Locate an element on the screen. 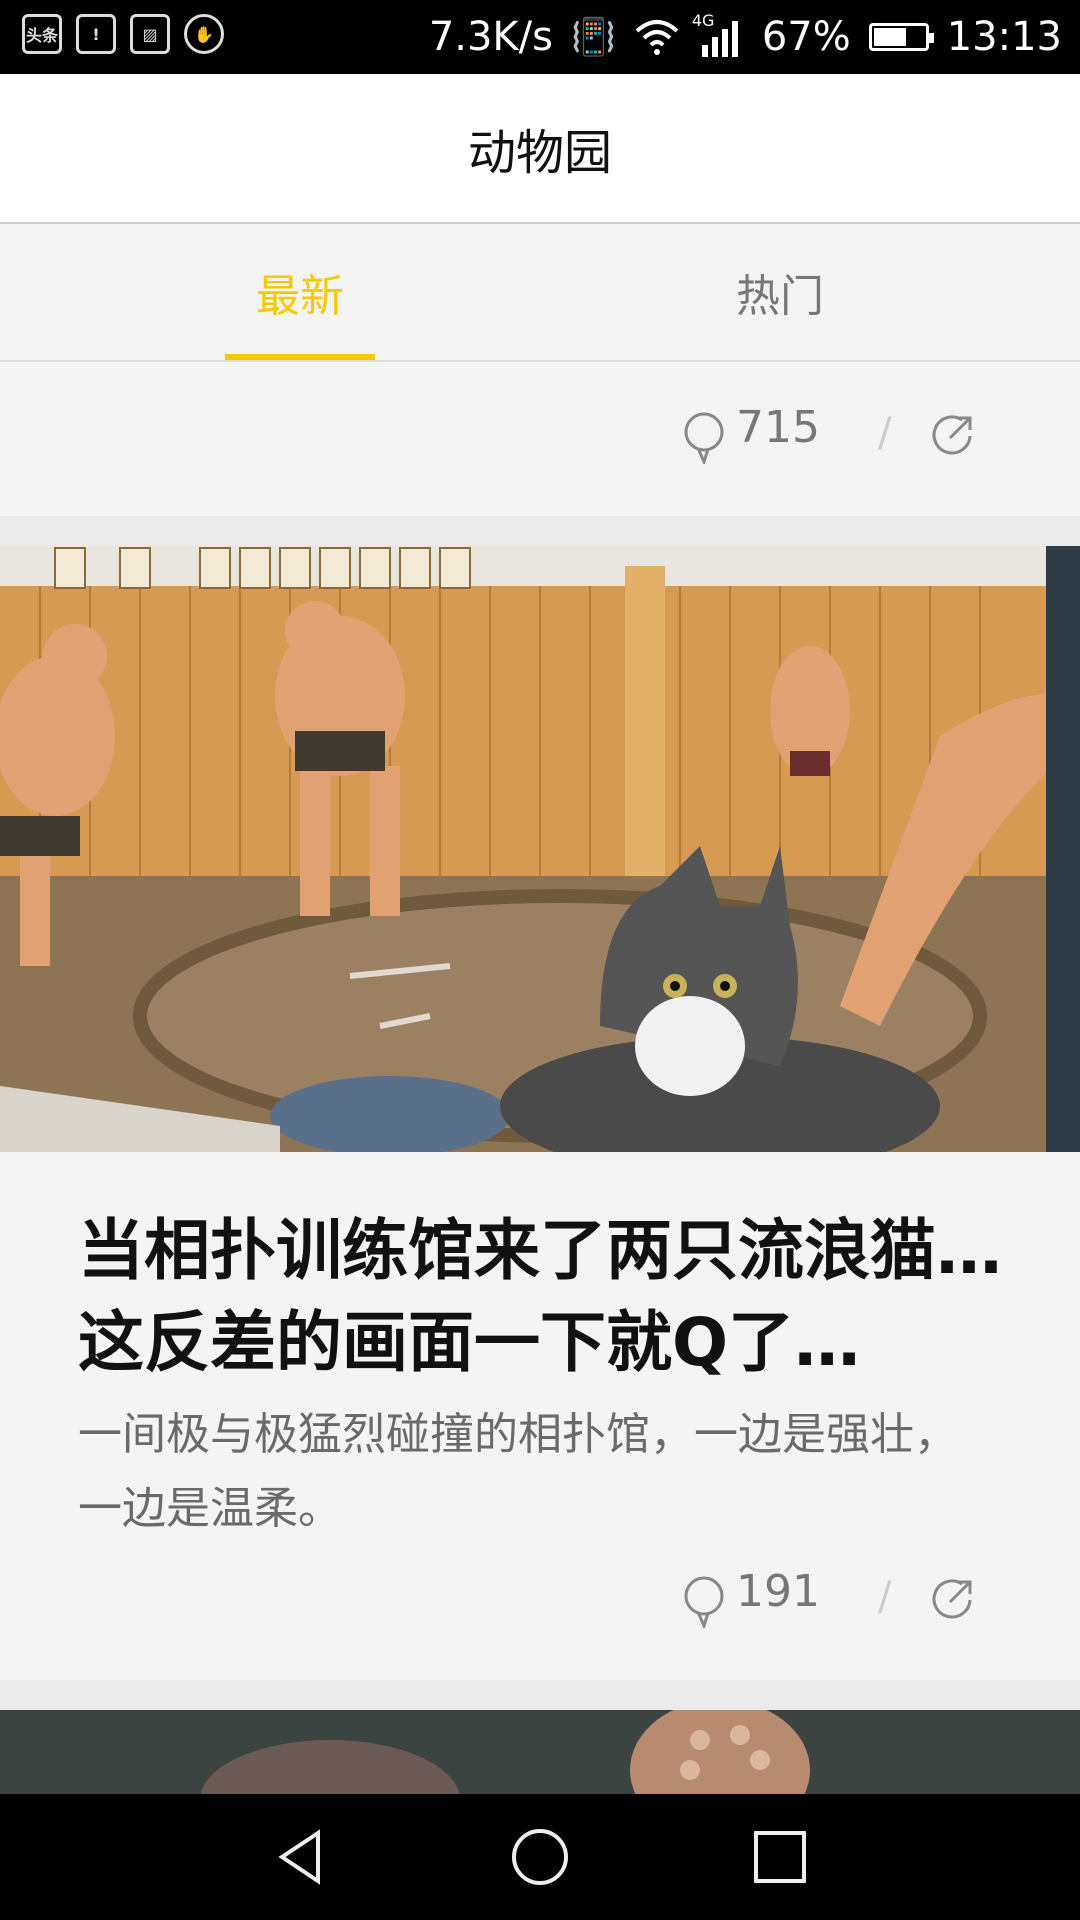 This screenshot has width=1080, height=1920. next-article-image is located at coordinates (540, 1752).